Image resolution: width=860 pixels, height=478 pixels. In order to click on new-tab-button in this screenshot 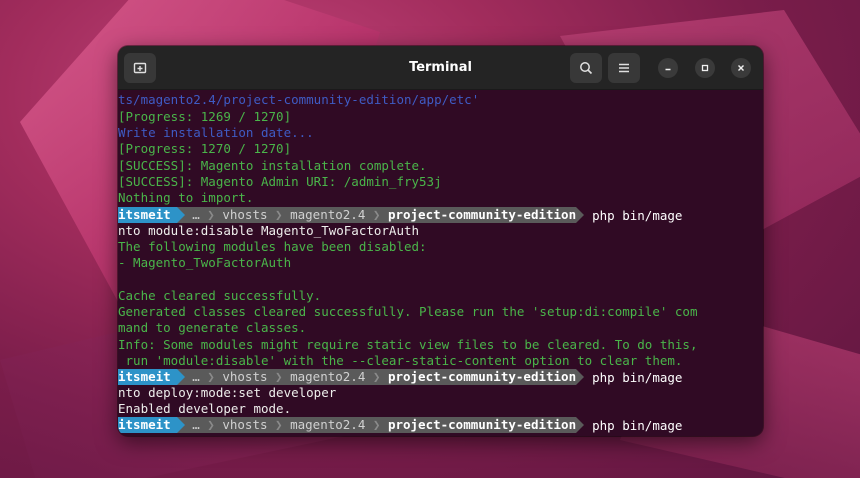, I will do `click(140, 68)`.